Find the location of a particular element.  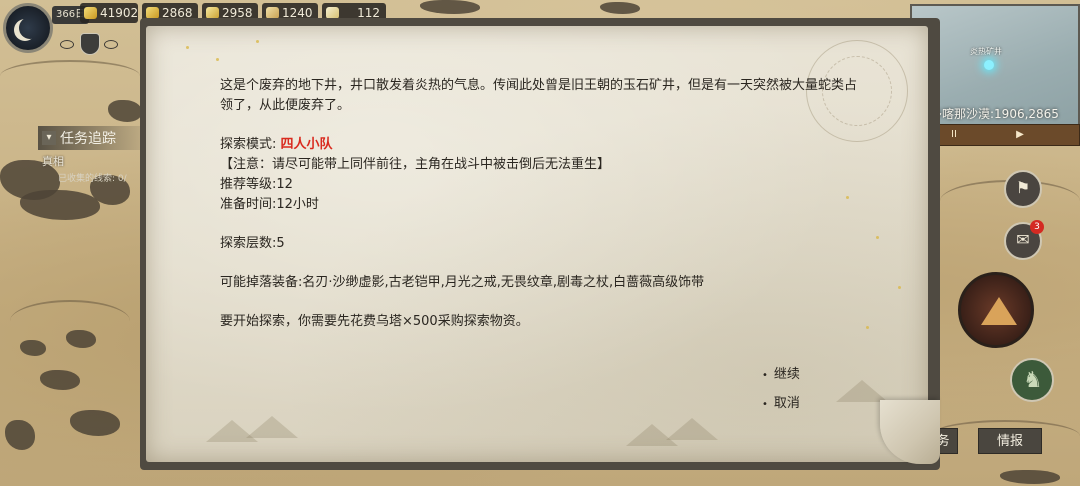

continue-option: • 继续 is located at coordinates (781, 375).